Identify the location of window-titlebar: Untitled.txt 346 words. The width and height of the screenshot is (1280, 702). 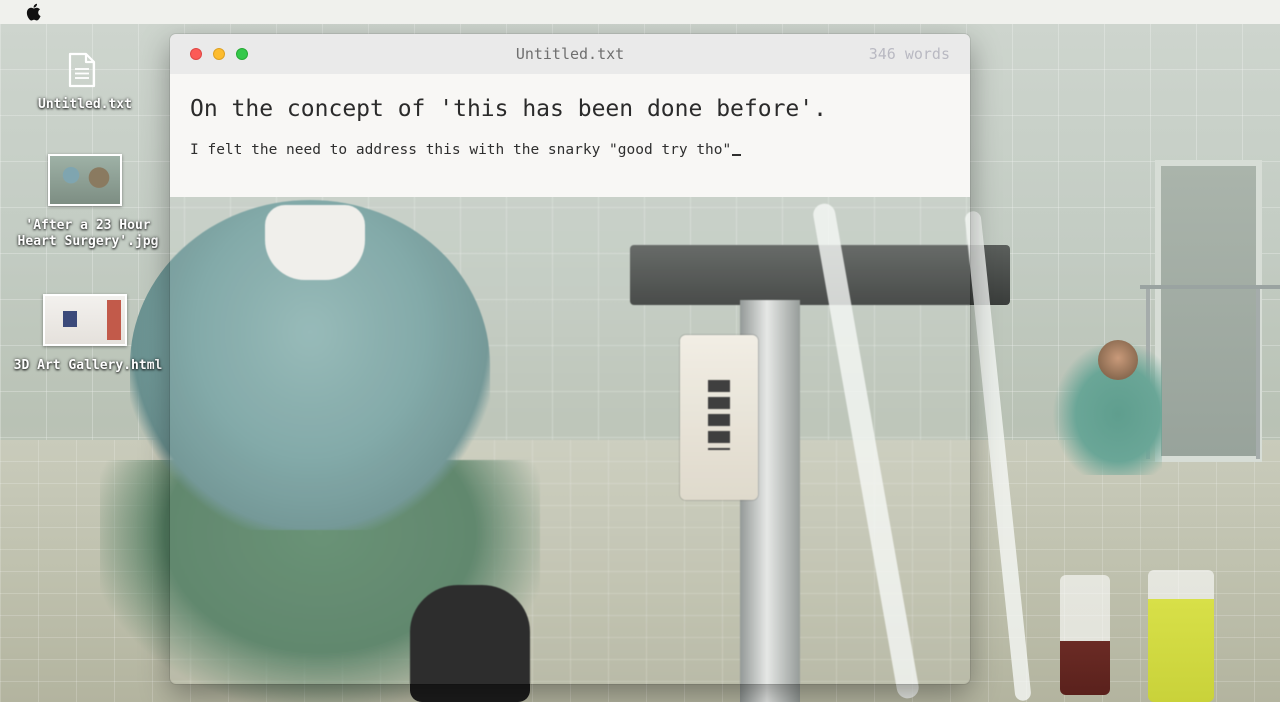
(570, 54).